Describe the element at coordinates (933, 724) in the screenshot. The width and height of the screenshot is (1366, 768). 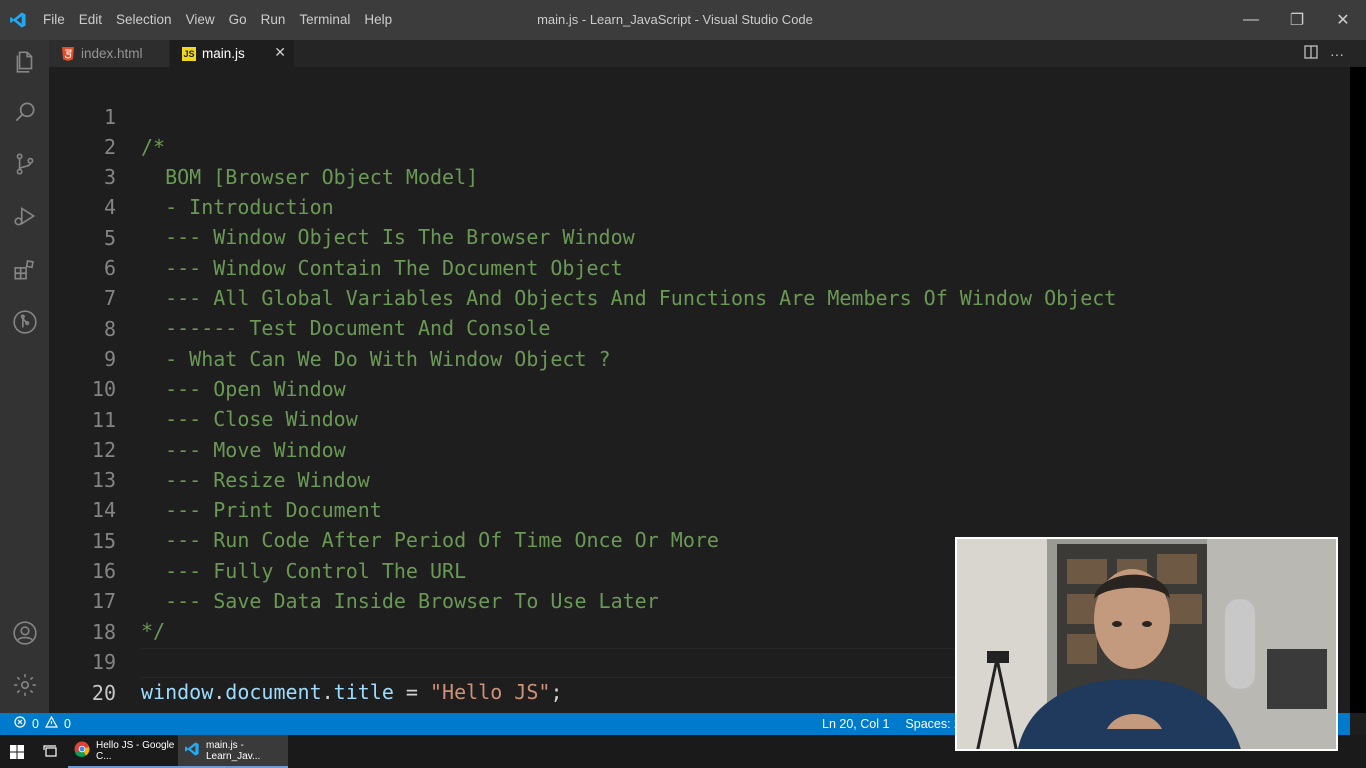
I see `indentation: Spaces: 2` at that location.